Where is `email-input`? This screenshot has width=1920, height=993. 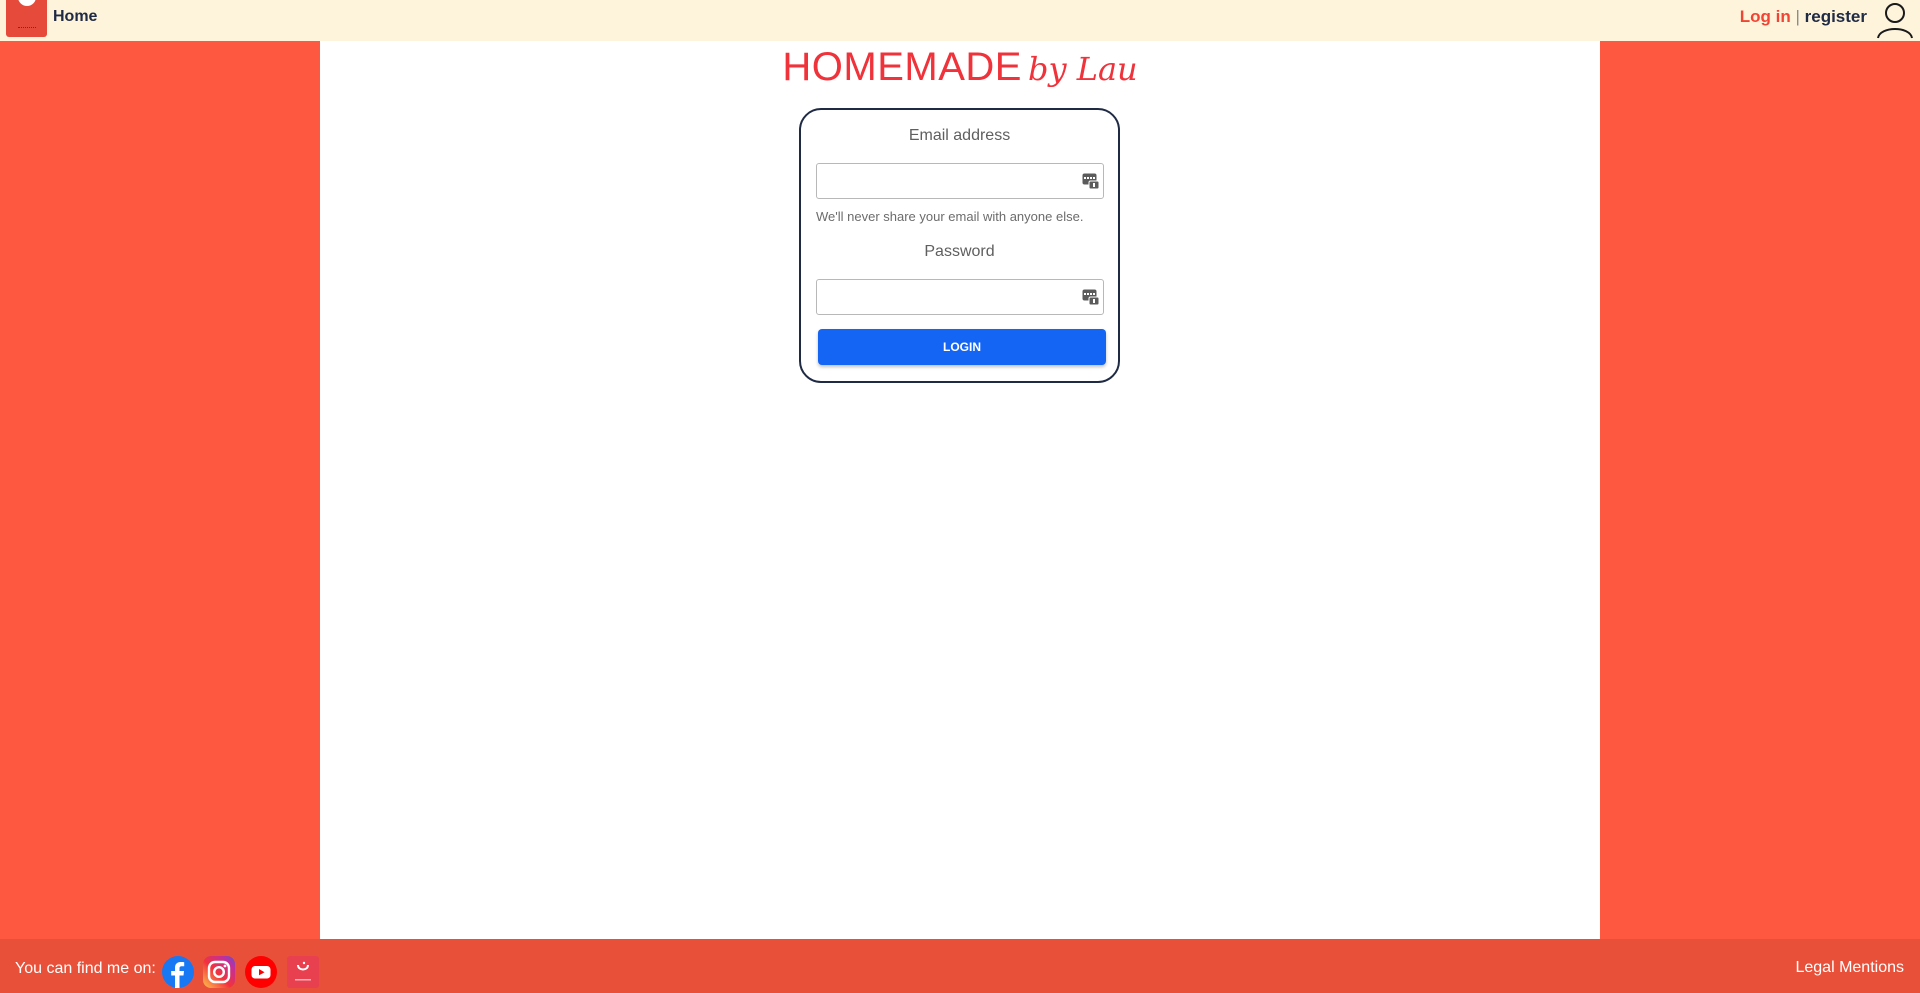
email-input is located at coordinates (950, 182).